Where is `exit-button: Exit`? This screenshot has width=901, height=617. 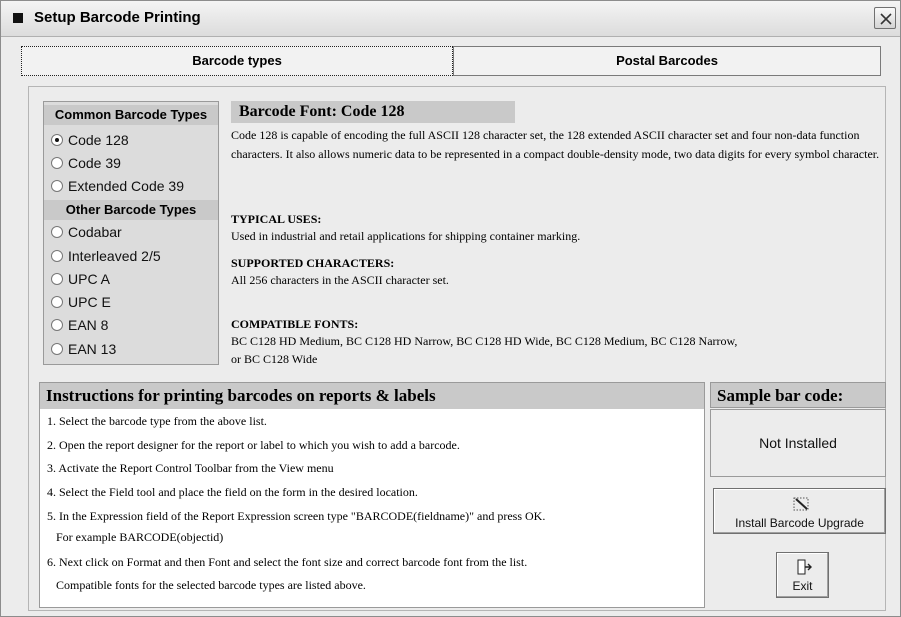
exit-button: Exit is located at coordinates (802, 575).